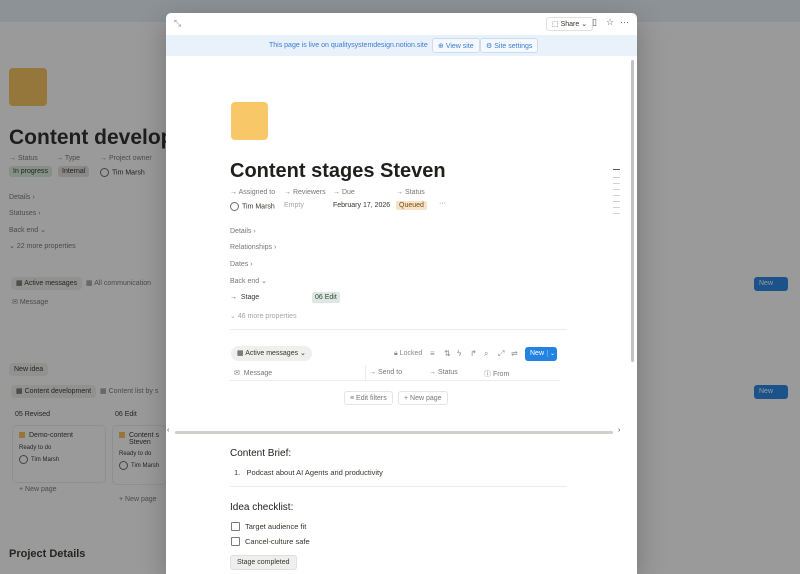 The height and width of the screenshot is (574, 800). What do you see at coordinates (261, 453) in the screenshot?
I see `content-brief-heading: Content Brief:` at bounding box center [261, 453].